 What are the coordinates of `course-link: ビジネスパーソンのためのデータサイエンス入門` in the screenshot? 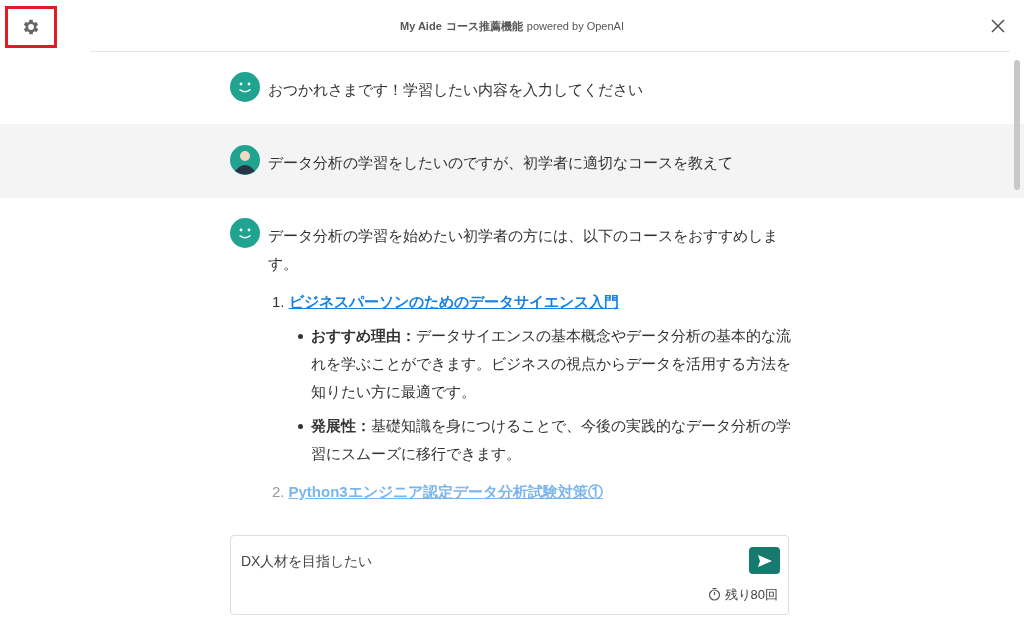 It's located at (453, 302).